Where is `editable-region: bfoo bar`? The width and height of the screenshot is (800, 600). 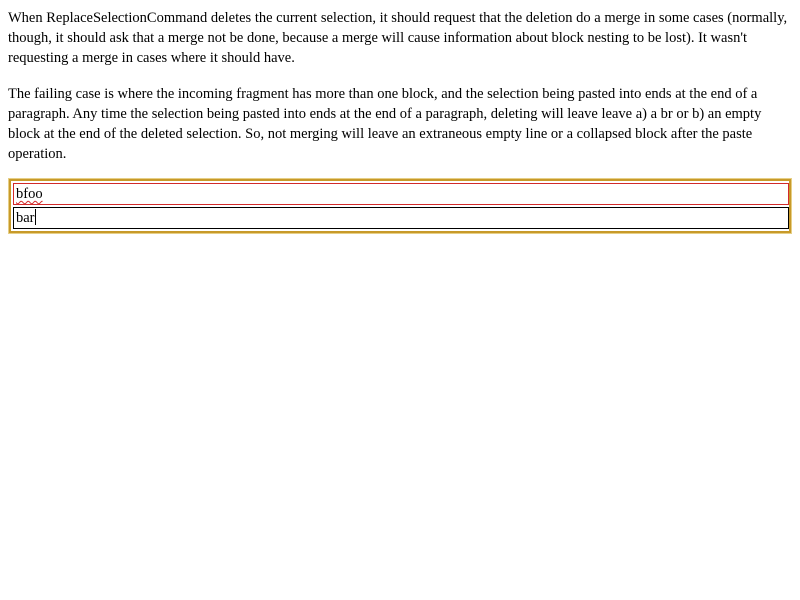
editable-region: bfoo bar is located at coordinates (400, 206).